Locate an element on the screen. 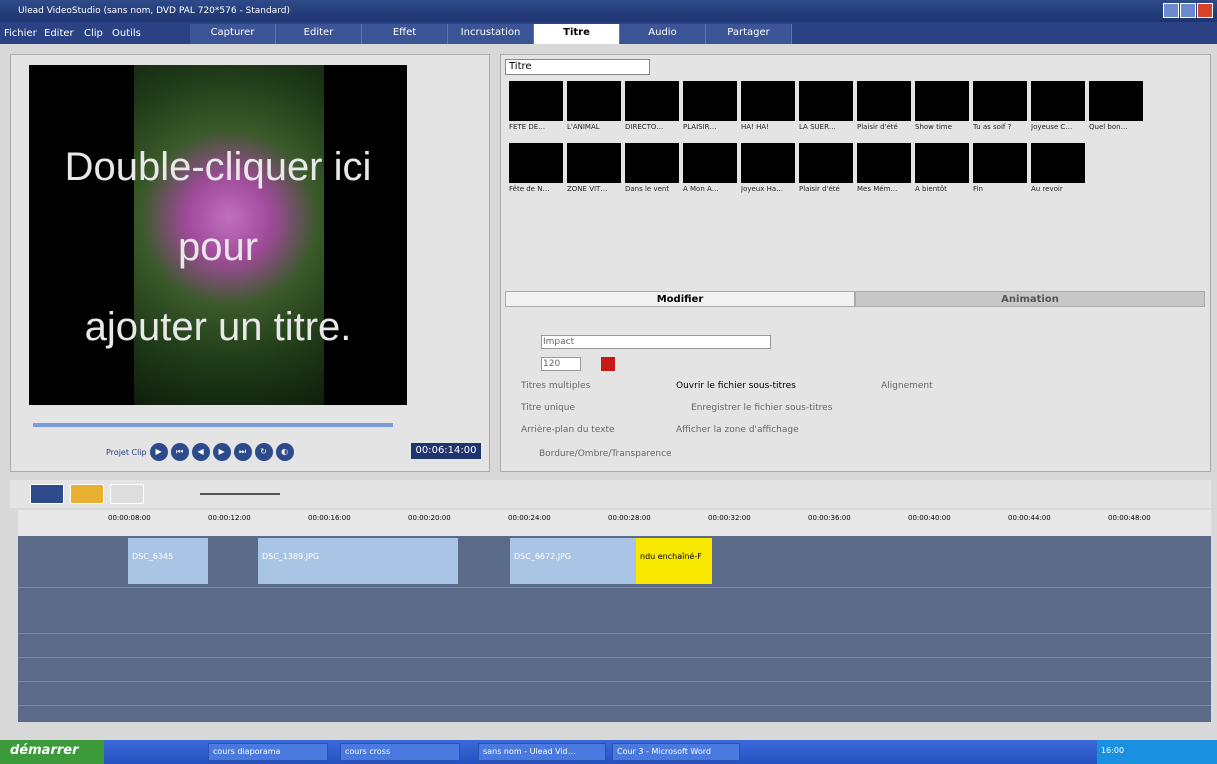 The height and width of the screenshot is (764, 1217). ruler-tick-label: 00:00:40:00 is located at coordinates (929, 518).